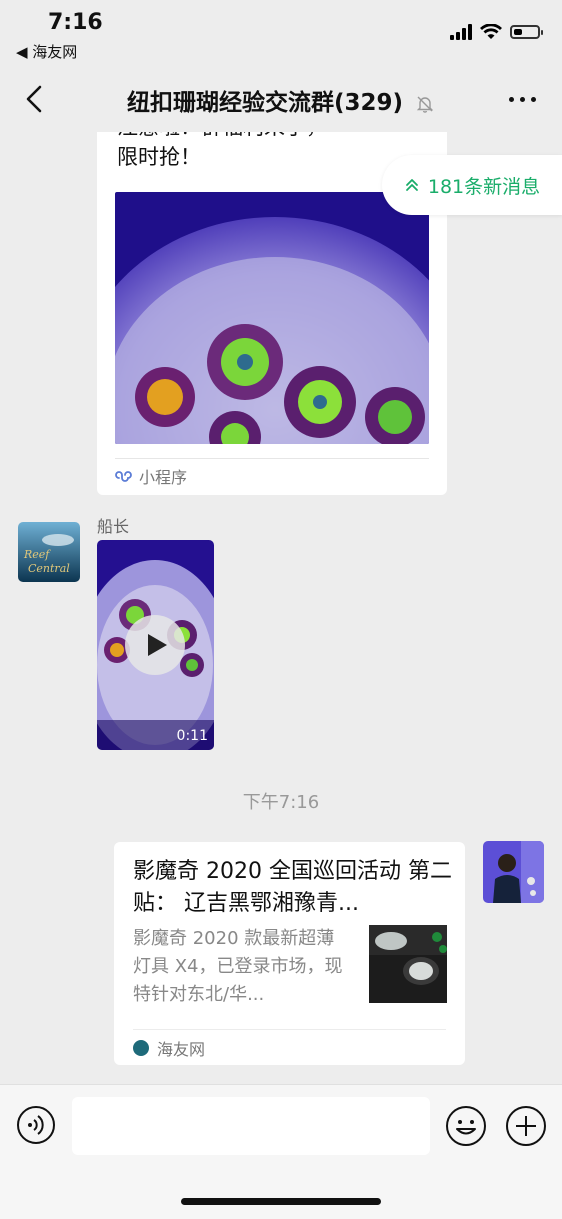 The height and width of the screenshot is (1219, 562). Describe the element at coordinates (251, 1126) in the screenshot. I see `message-input` at that location.